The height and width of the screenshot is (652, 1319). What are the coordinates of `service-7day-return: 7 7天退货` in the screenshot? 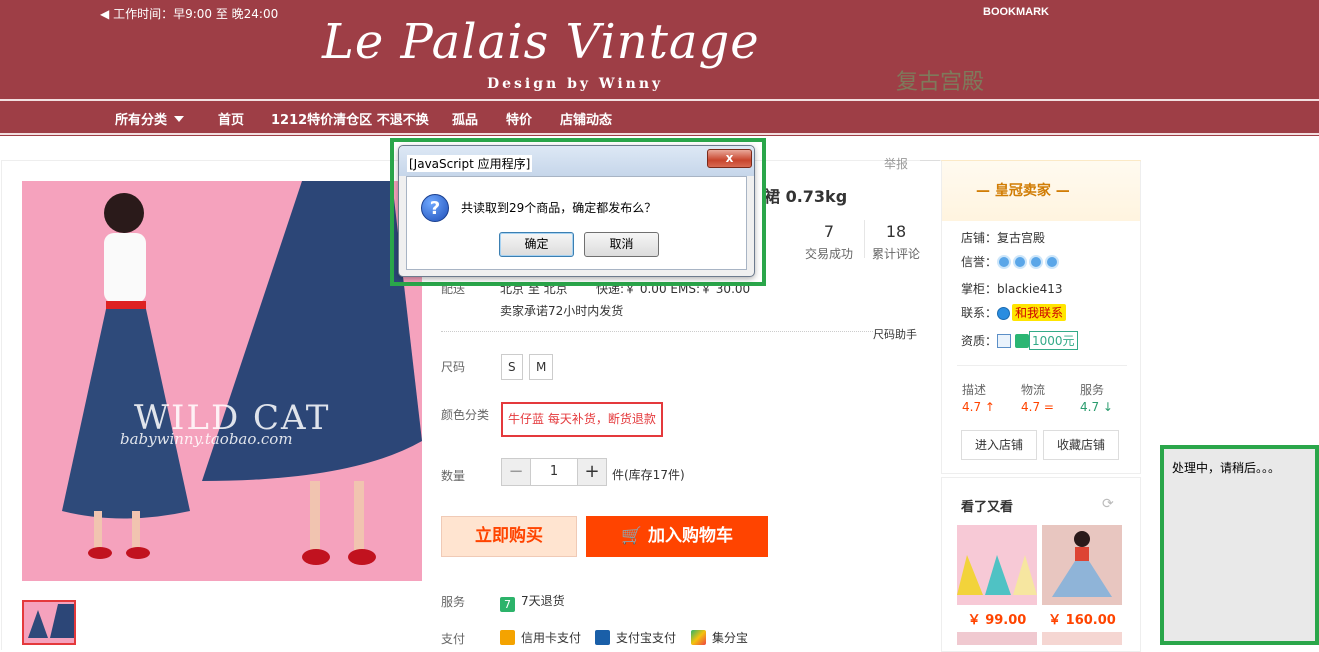 It's located at (532, 602).